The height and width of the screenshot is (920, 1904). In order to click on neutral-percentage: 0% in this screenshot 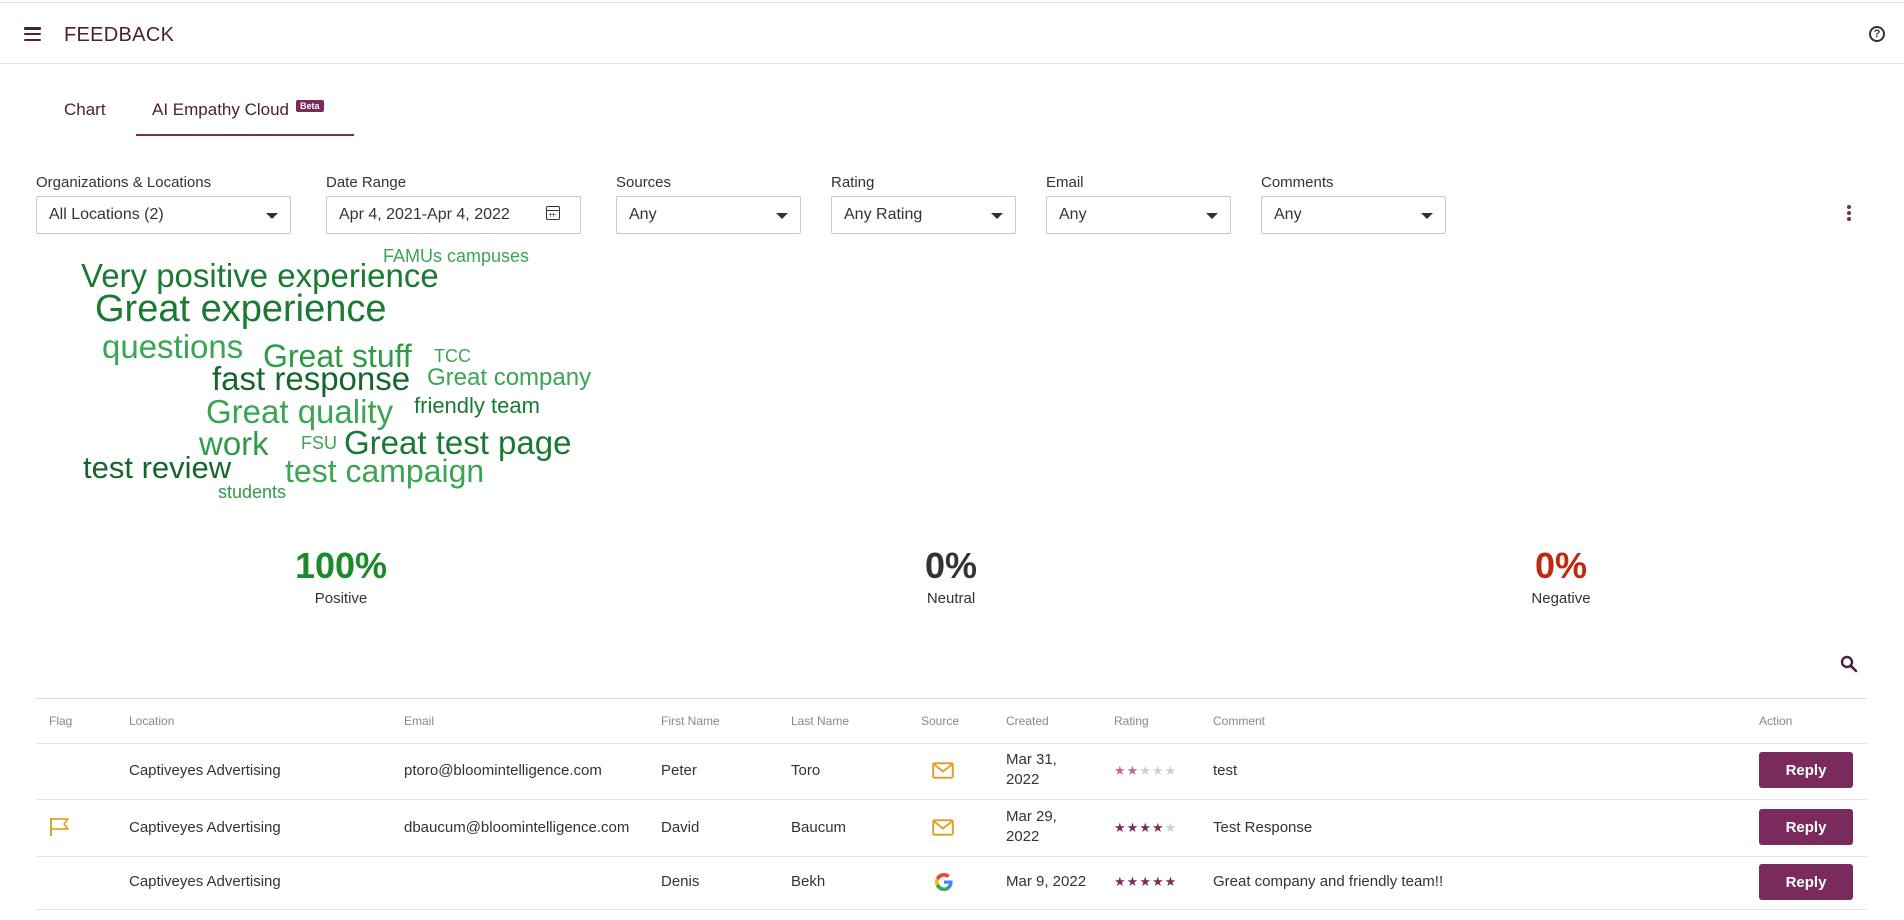, I will do `click(951, 565)`.